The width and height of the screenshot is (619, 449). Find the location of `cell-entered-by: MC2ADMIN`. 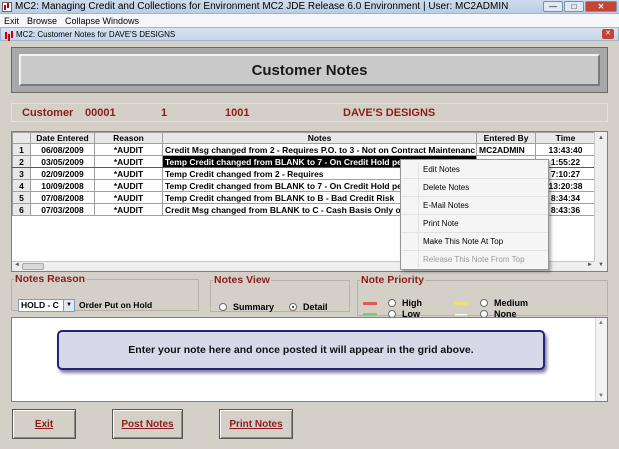

cell-entered-by: MC2ADMIN is located at coordinates (506, 149).